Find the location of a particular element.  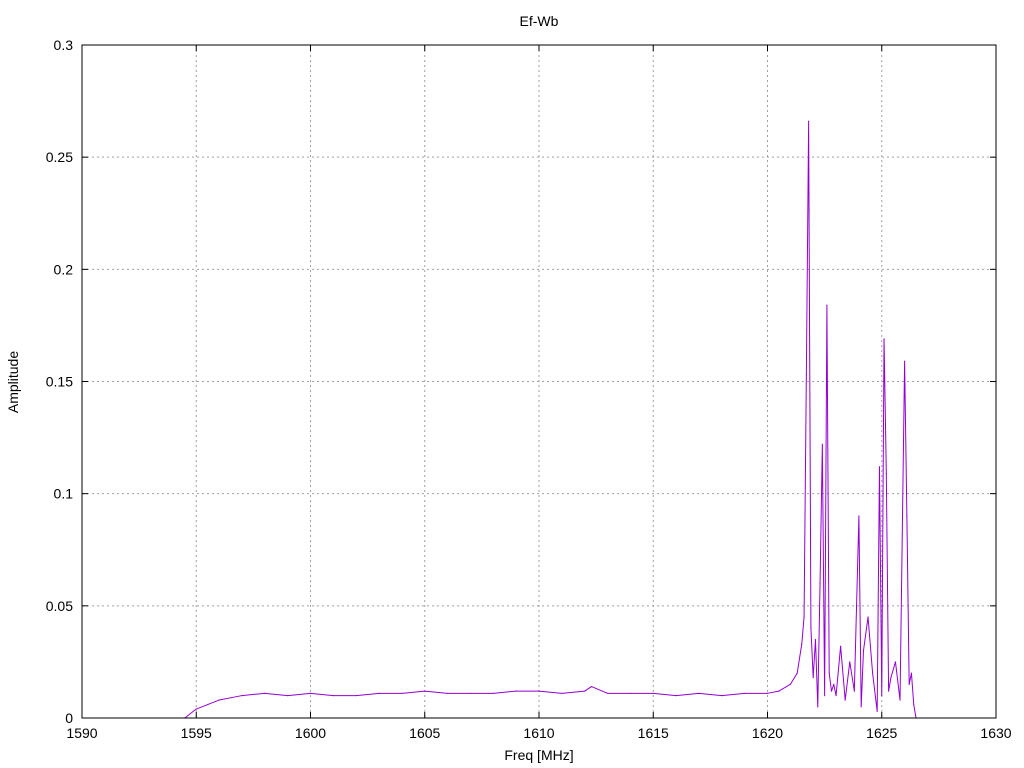

x-tick-label: 1620 is located at coordinates (767, 733).